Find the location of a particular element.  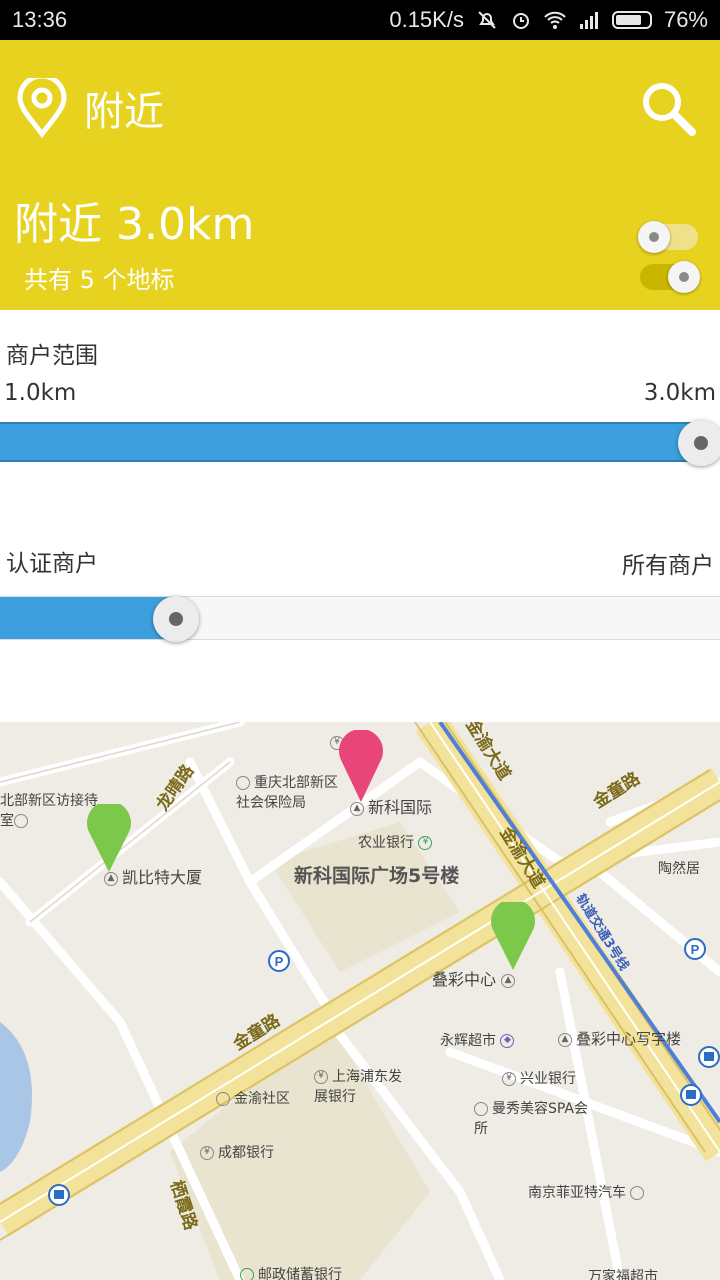

poi: 重庆北部新区社会保险局 is located at coordinates (291, 792).